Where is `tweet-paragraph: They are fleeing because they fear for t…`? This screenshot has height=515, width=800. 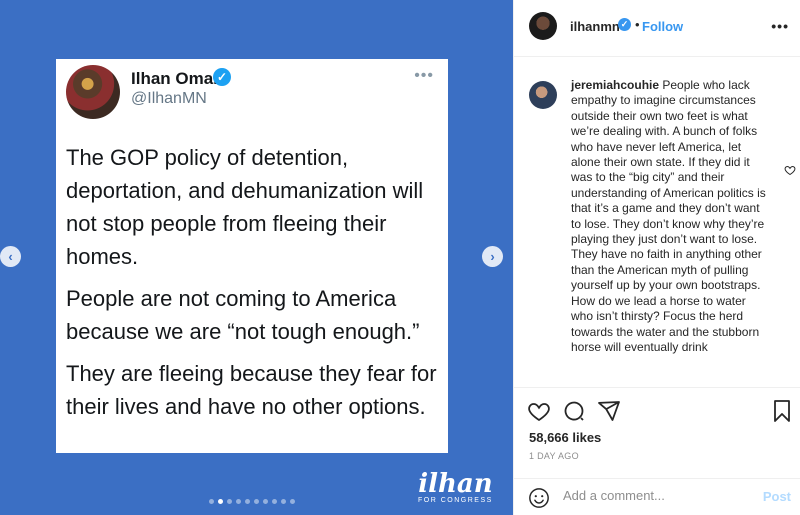 tweet-paragraph: They are fleeing because they fear for t… is located at coordinates (251, 390).